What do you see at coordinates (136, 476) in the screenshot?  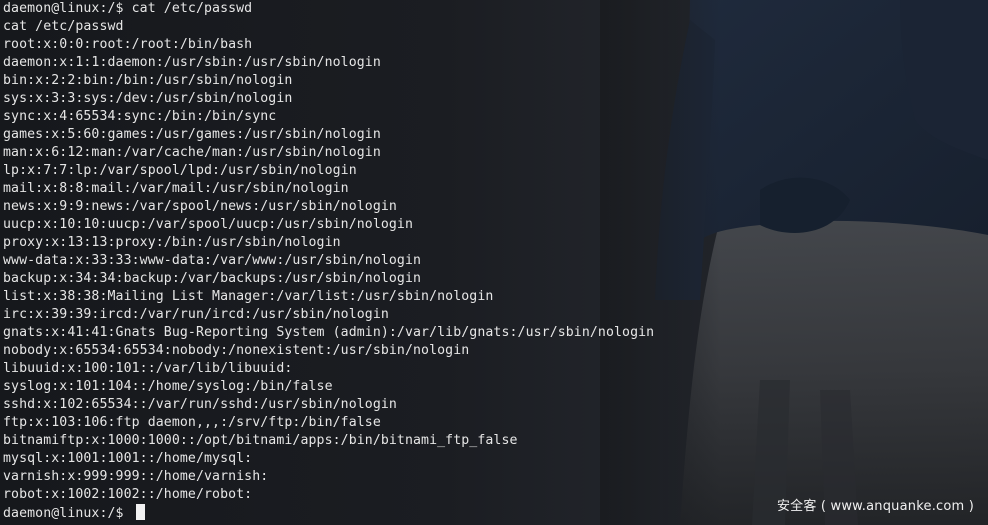 I see `terminal-line: varnish:x:999:999::/home/varnish:` at bounding box center [136, 476].